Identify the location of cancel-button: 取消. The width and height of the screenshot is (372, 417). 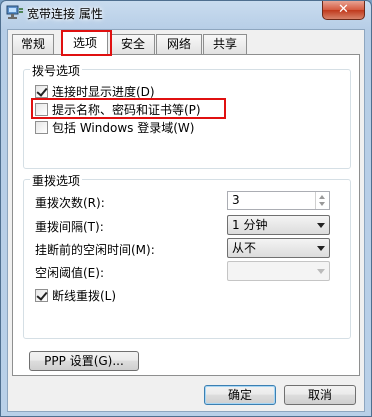
(320, 395).